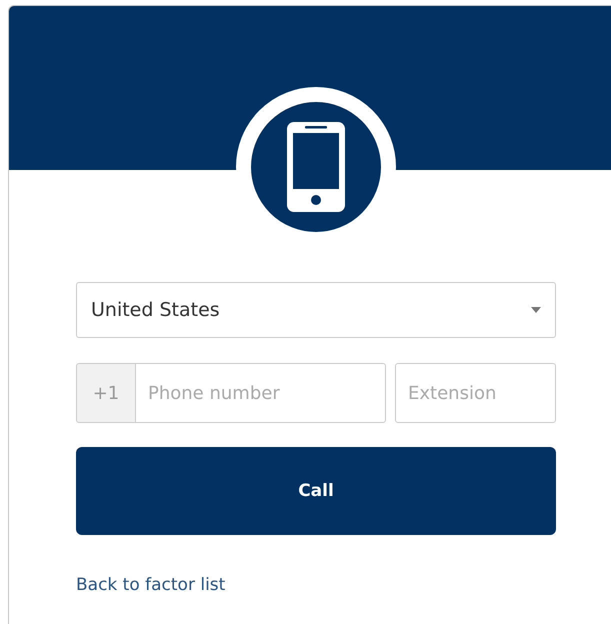 Image resolution: width=611 pixels, height=624 pixels. Describe the element at coordinates (536, 310) in the screenshot. I see `dropdown-caret-icon` at that location.